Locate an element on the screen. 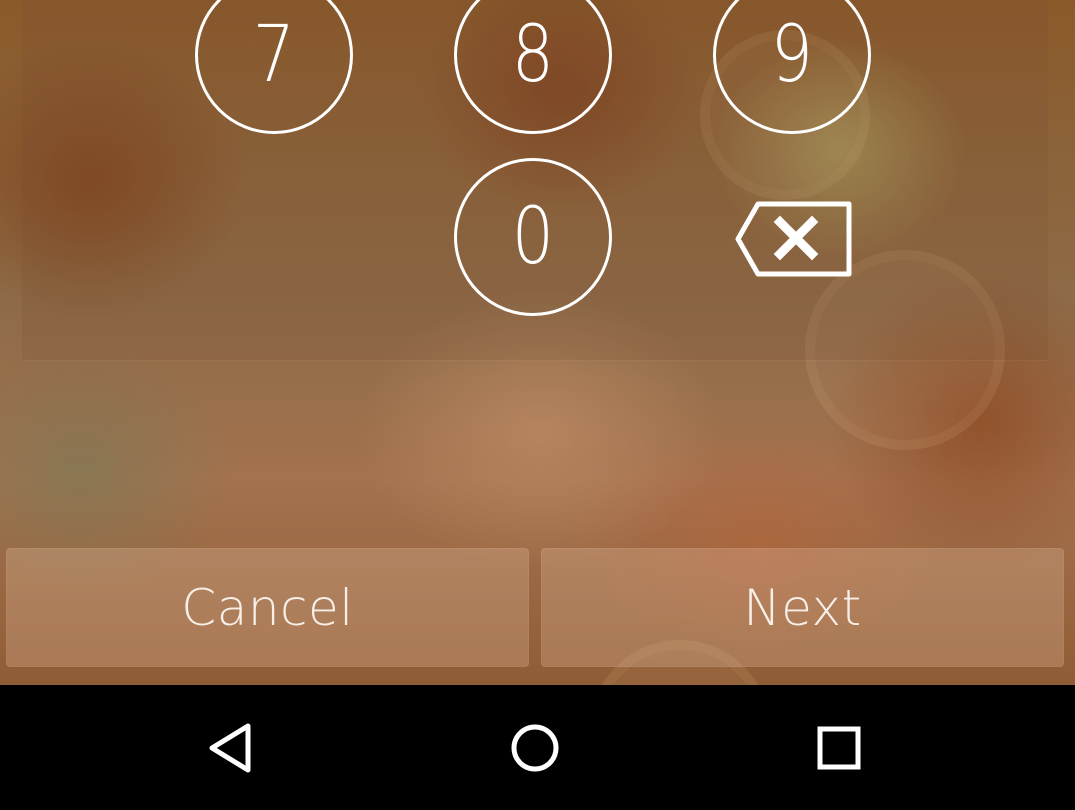 Image resolution: width=1075 pixels, height=810 pixels. key-0: 0 is located at coordinates (533, 237).